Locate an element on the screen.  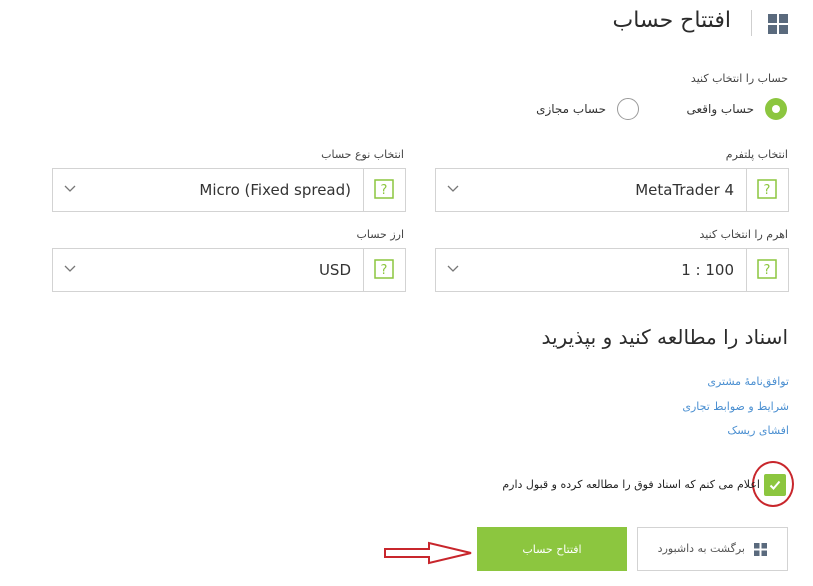
currency-value: USD is located at coordinates (334, 270).